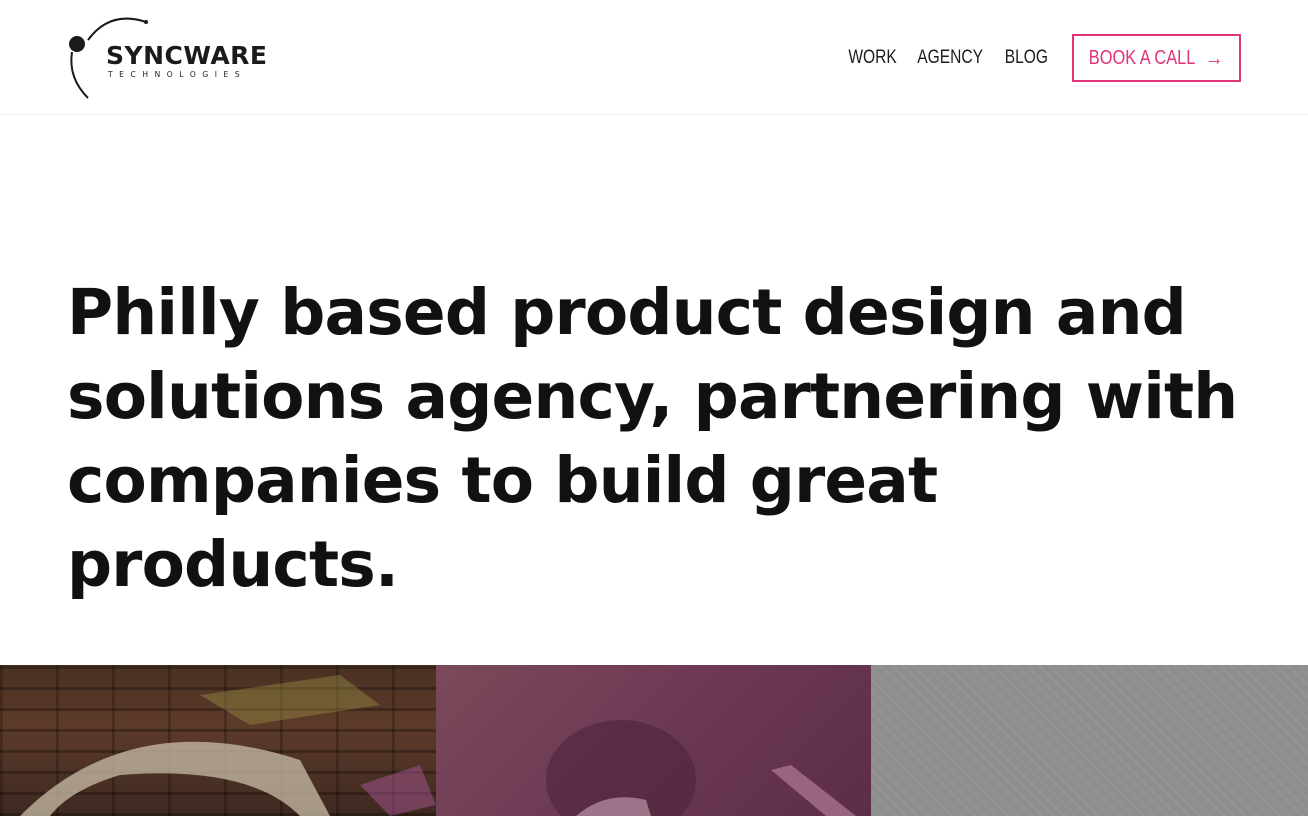  Describe the element at coordinates (950, 58) in the screenshot. I see `nav-link-agency: AGENCY` at that location.